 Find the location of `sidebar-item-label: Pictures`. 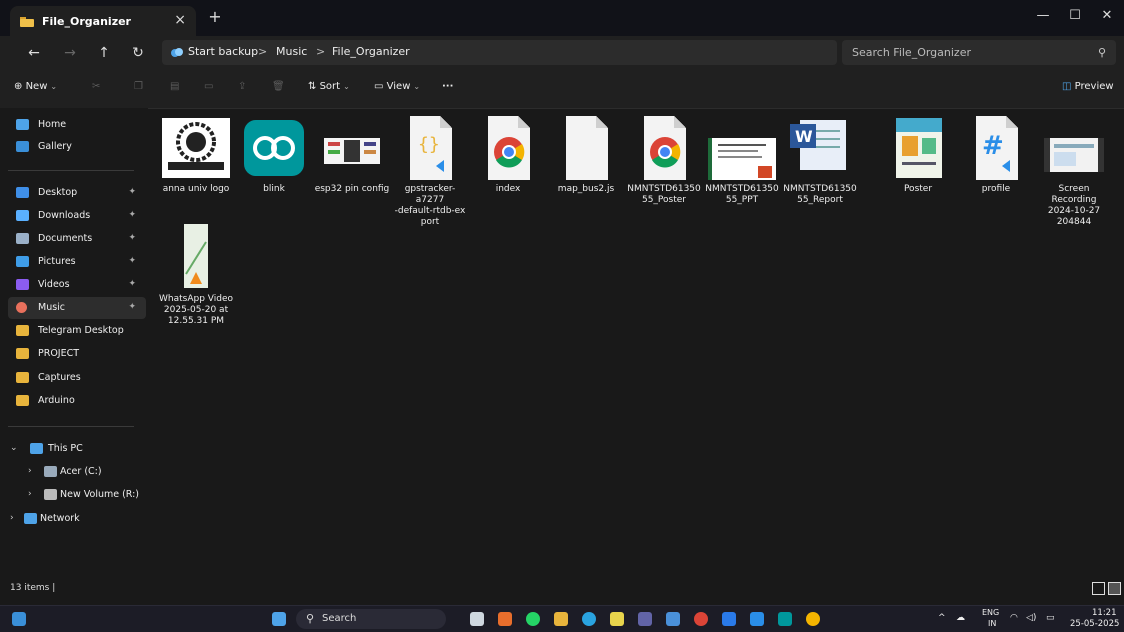

sidebar-item-label: Pictures is located at coordinates (57, 261).